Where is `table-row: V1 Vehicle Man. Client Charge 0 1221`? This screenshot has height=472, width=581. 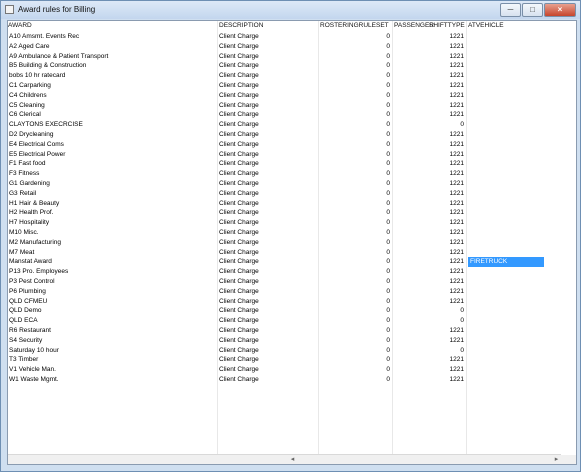 table-row: V1 Vehicle Man. Client Charge 0 1221 is located at coordinates (292, 370).